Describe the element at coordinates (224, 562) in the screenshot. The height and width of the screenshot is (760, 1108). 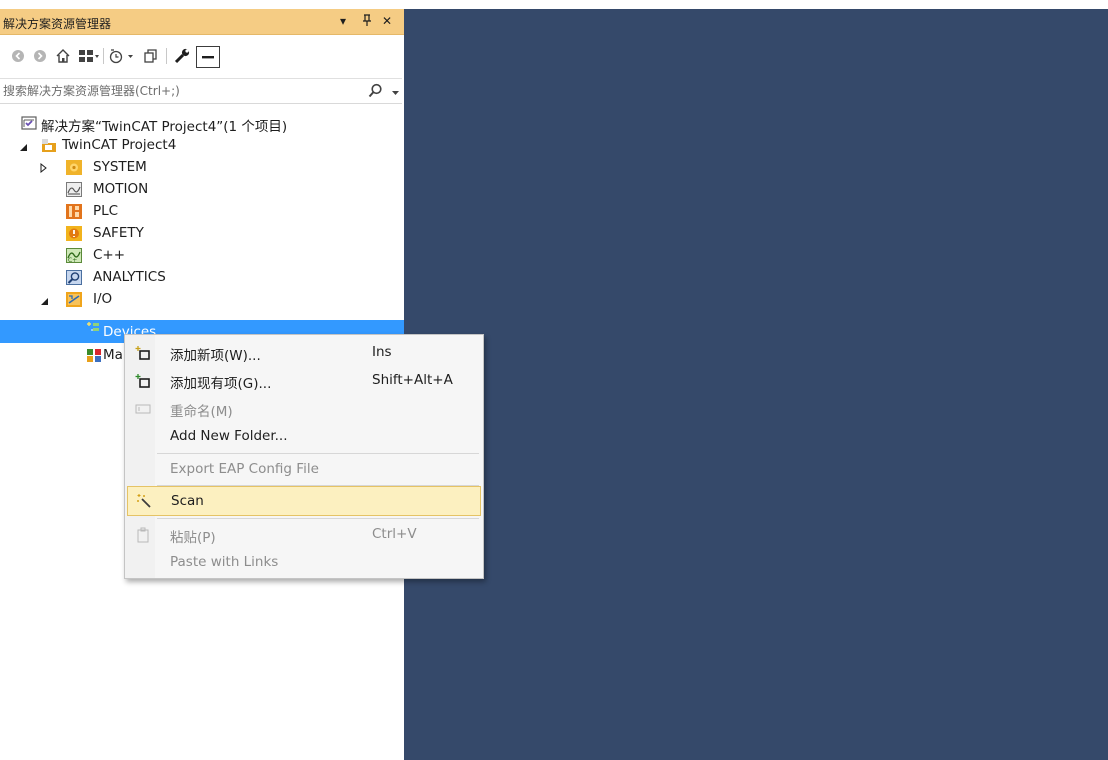
I see `menu-label-paste-with-links: Paste with Links` at that location.